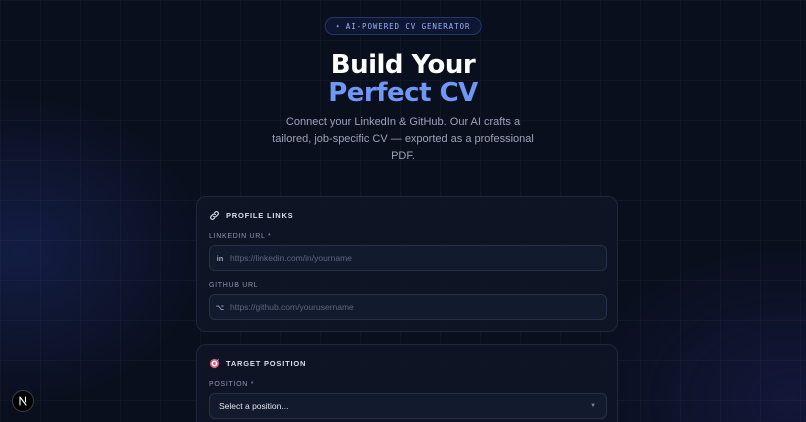 Image resolution: width=806 pixels, height=422 pixels. What do you see at coordinates (408, 26) in the screenshot?
I see `hero-badge-label: AI-POWERED CV GENERATOR` at bounding box center [408, 26].